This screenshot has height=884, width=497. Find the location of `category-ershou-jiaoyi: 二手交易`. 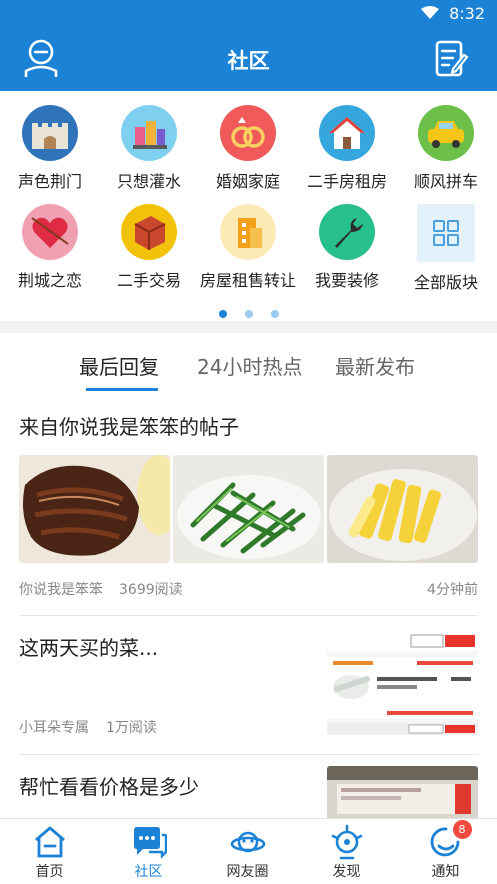

category-ershou-jiaoyi: 二手交易 is located at coordinates (149, 241).